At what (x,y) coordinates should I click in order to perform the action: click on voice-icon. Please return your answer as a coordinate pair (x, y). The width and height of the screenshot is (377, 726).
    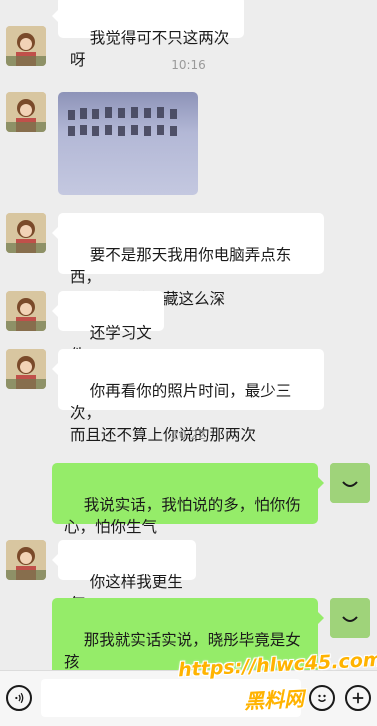
    Looking at the image, I should click on (19, 698).